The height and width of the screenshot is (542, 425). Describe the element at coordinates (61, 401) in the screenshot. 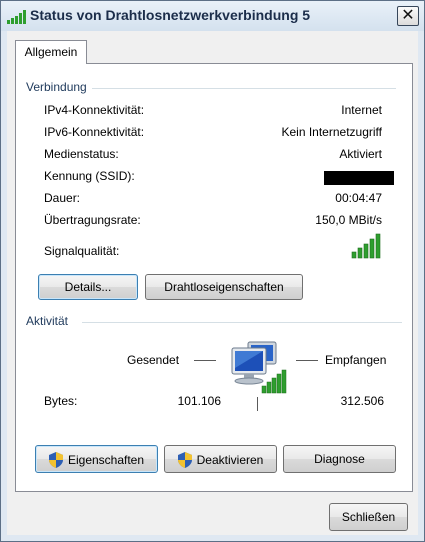

I see `label-bytes: Bytes:` at that location.